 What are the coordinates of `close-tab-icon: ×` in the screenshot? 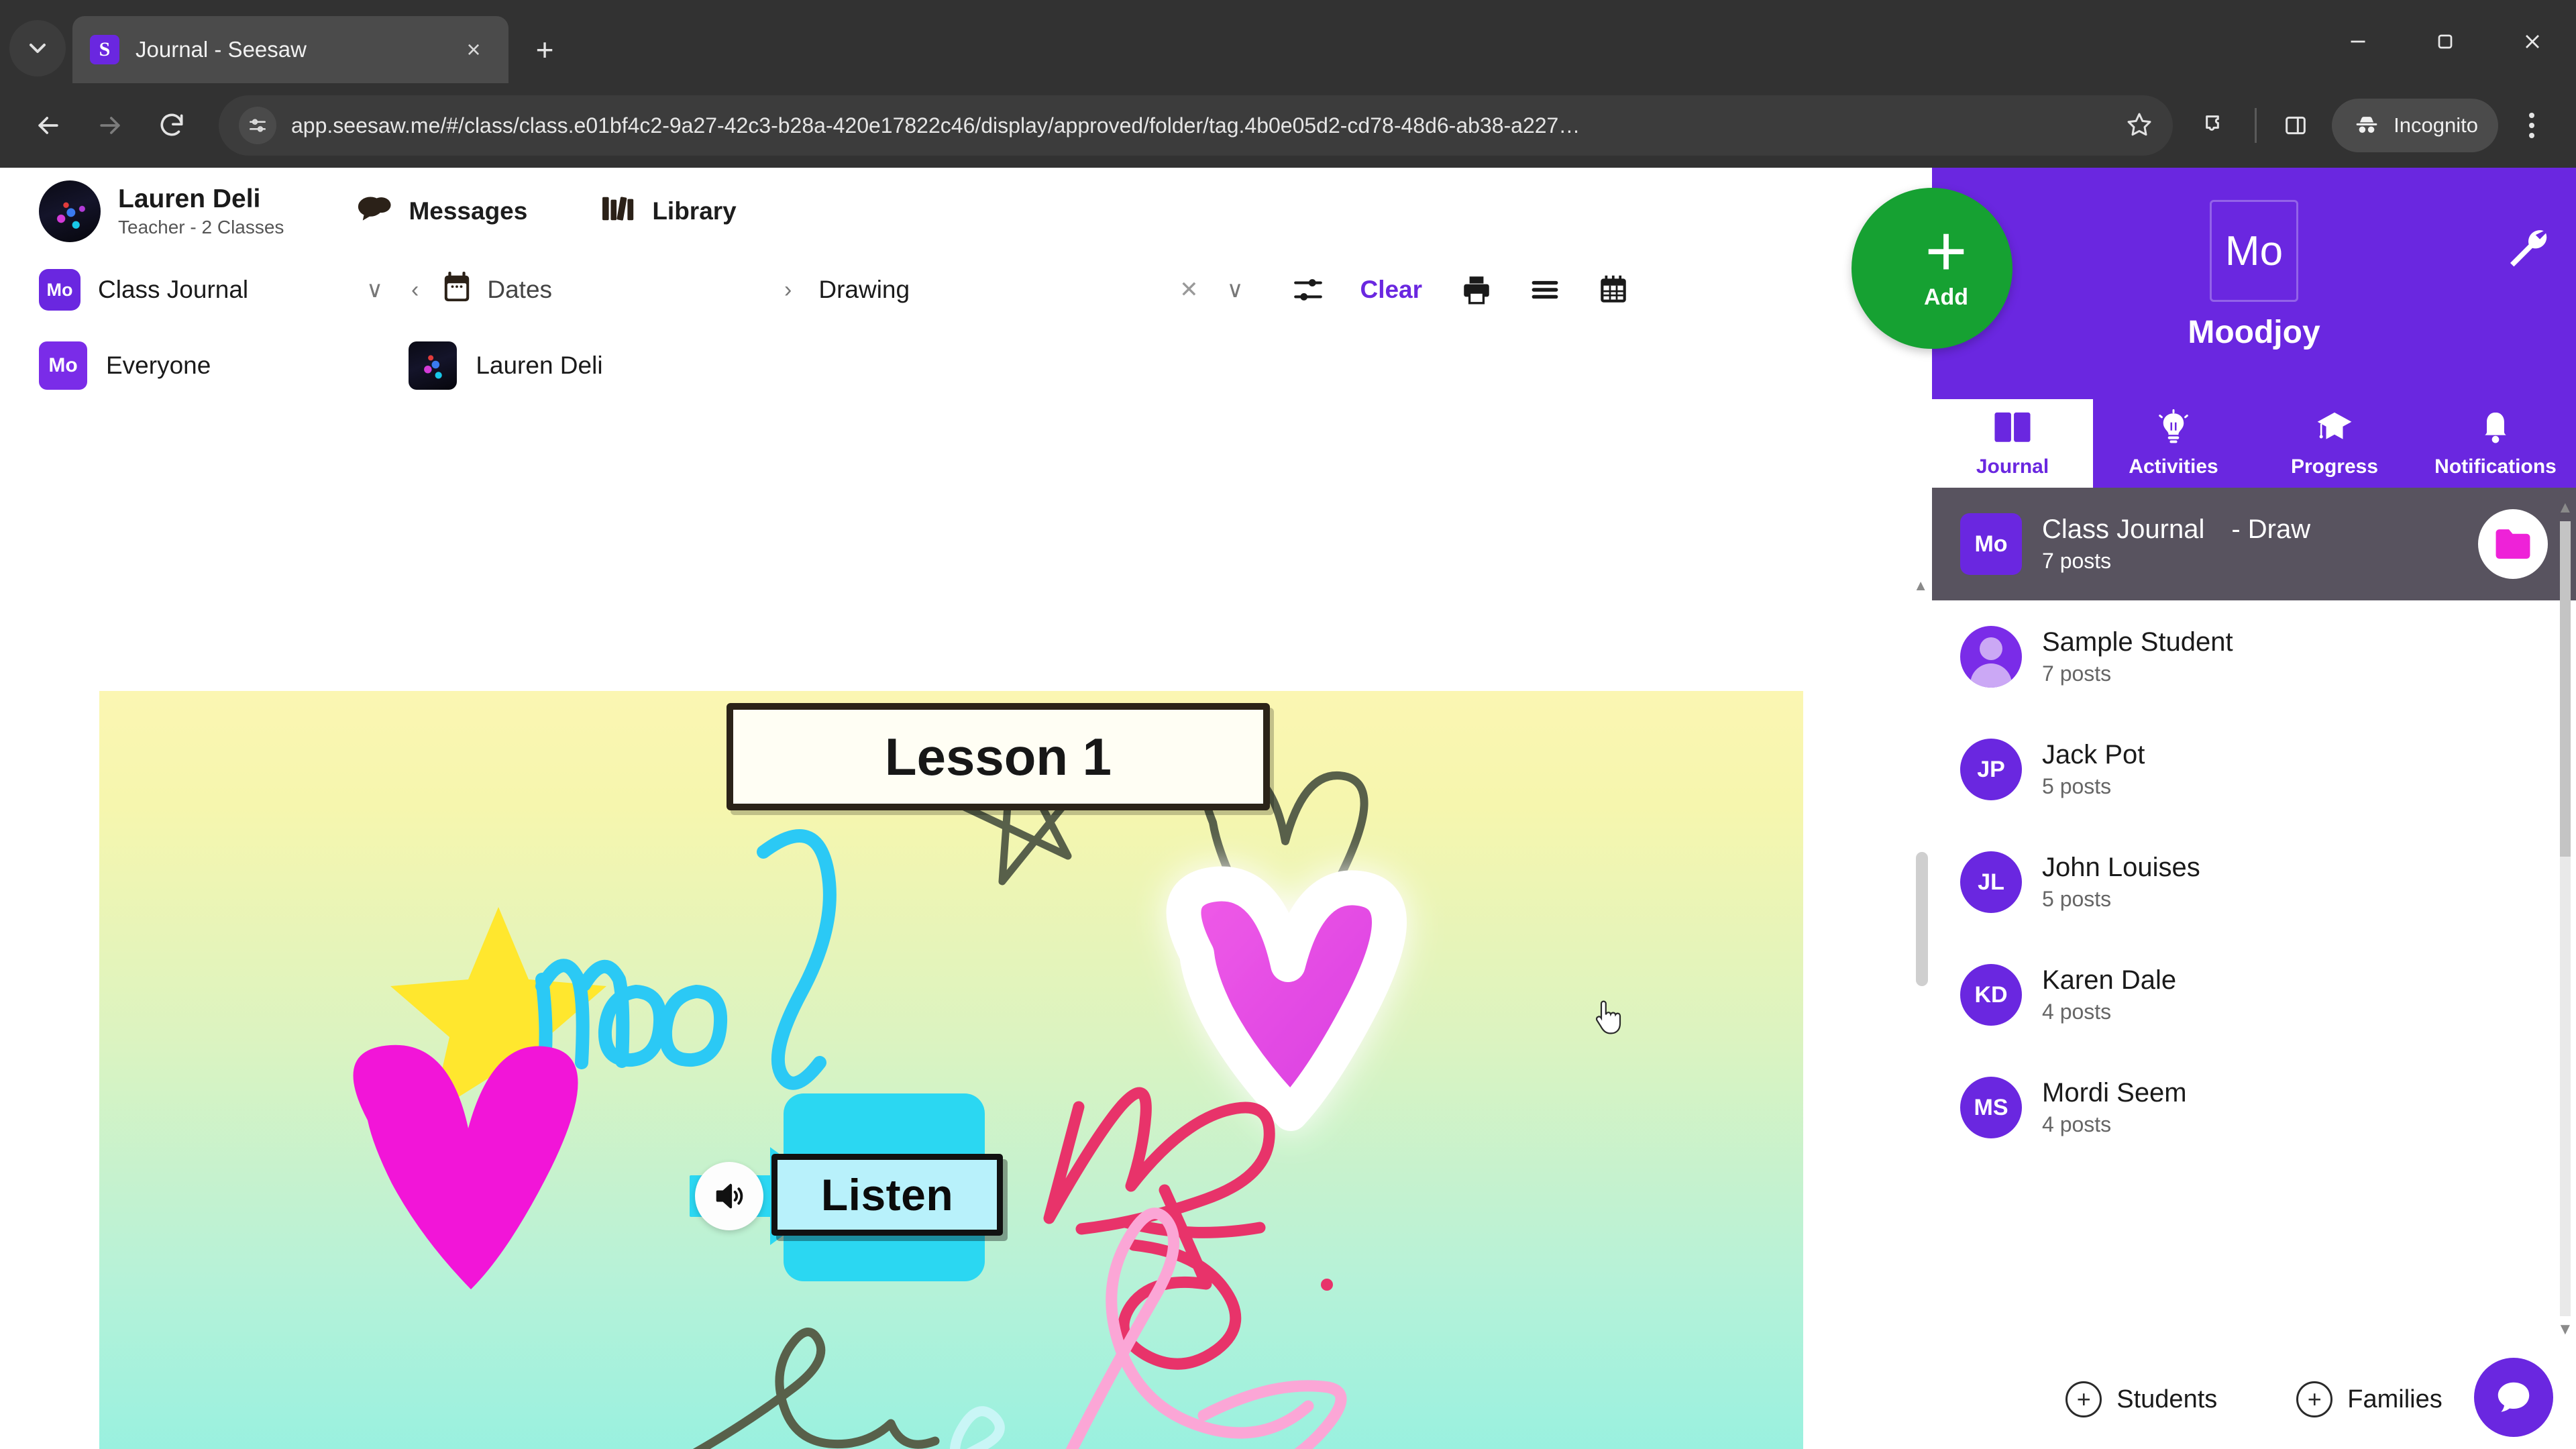 It's located at (473, 49).